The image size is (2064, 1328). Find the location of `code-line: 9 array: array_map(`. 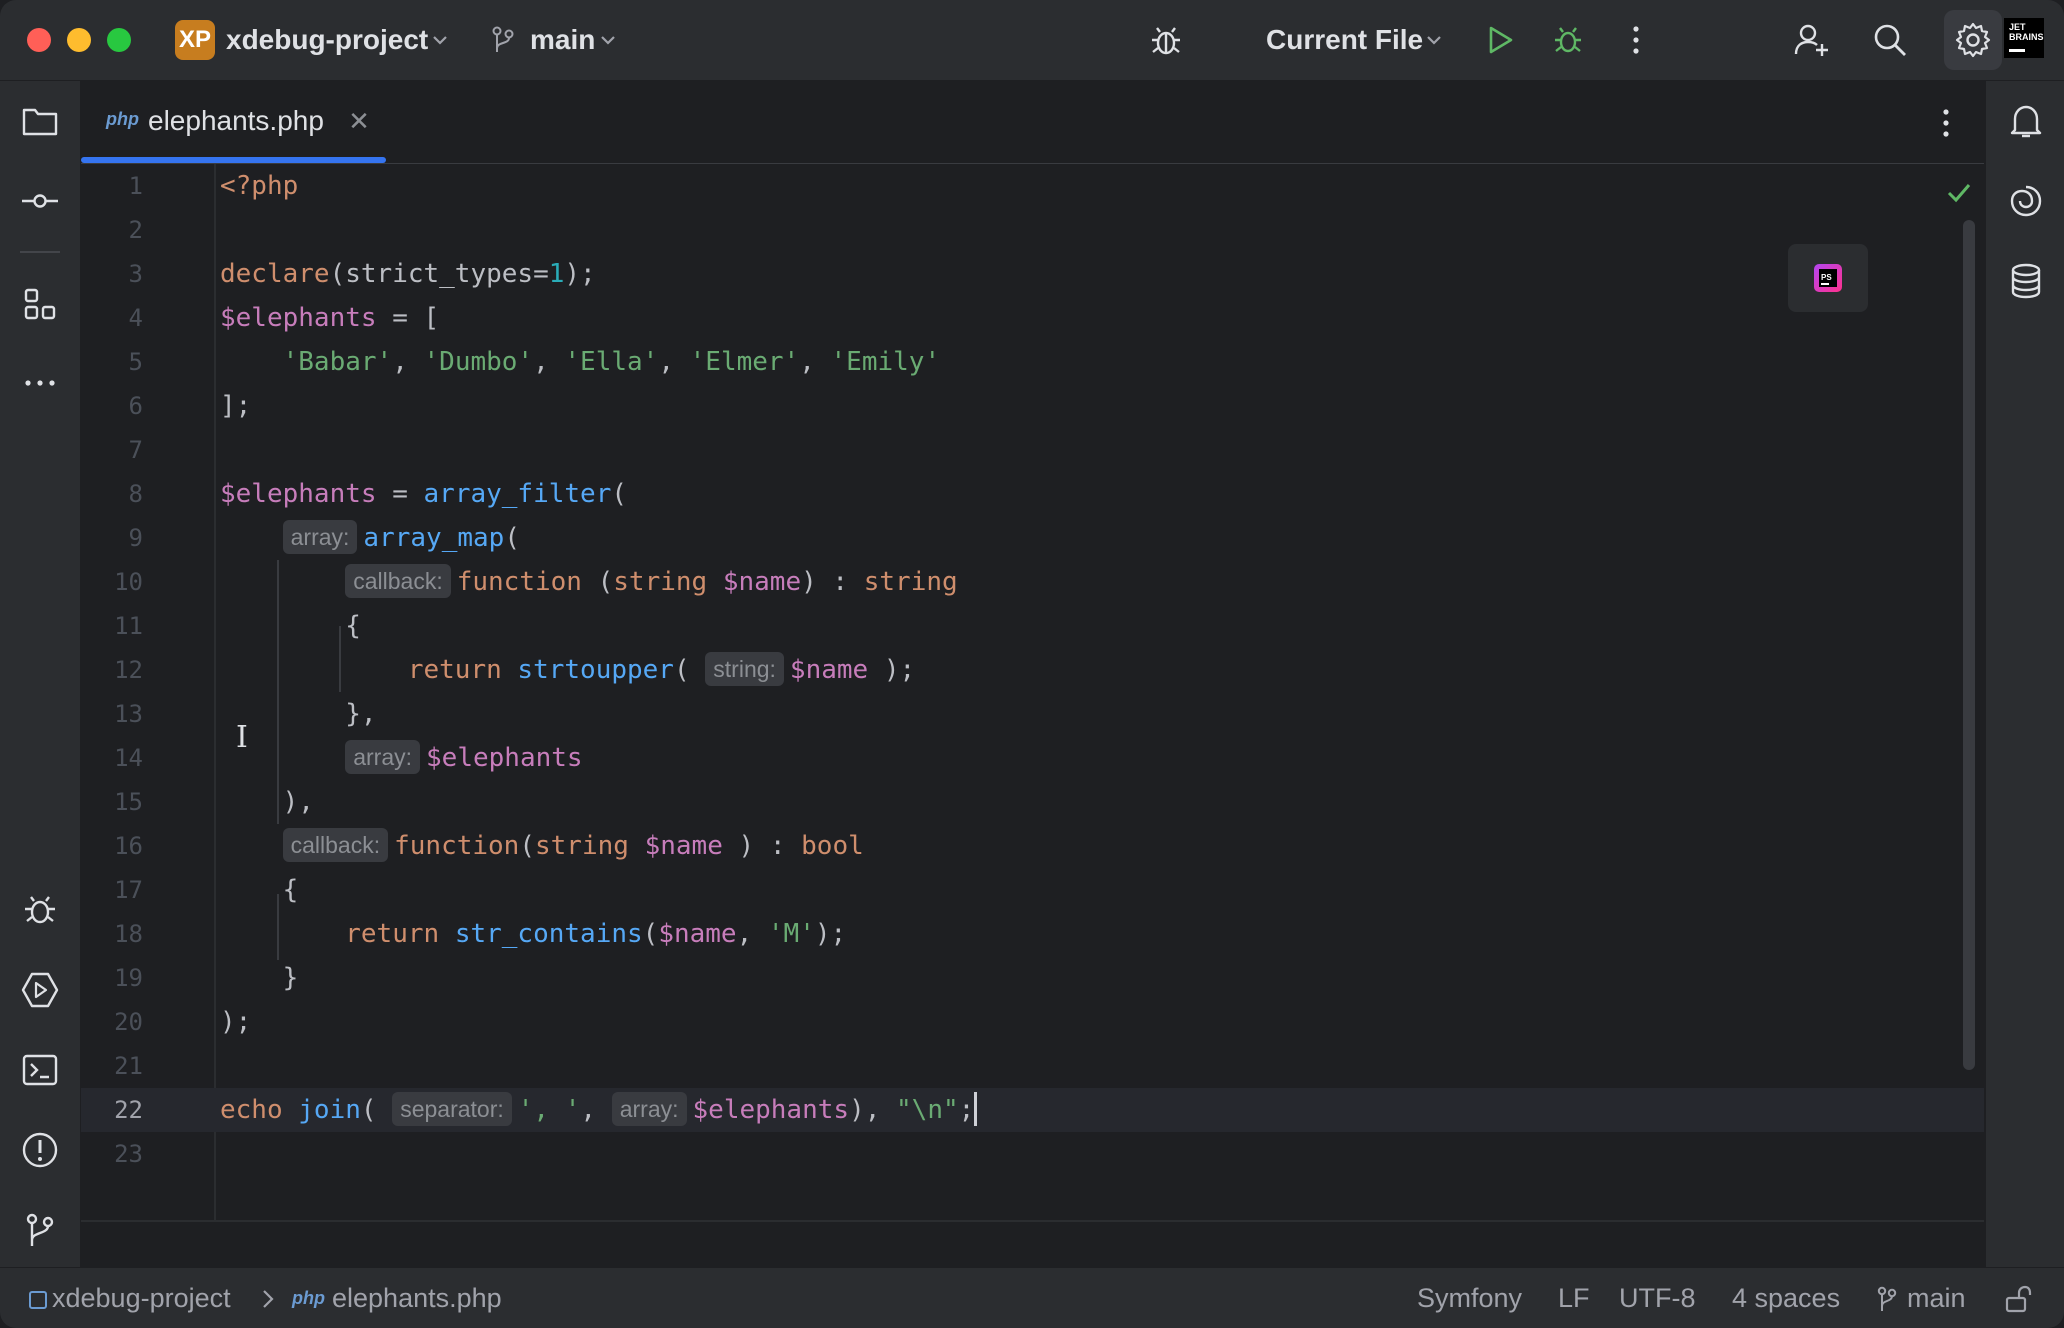

code-line: 9 array: array_map( is located at coordinates (1032, 538).